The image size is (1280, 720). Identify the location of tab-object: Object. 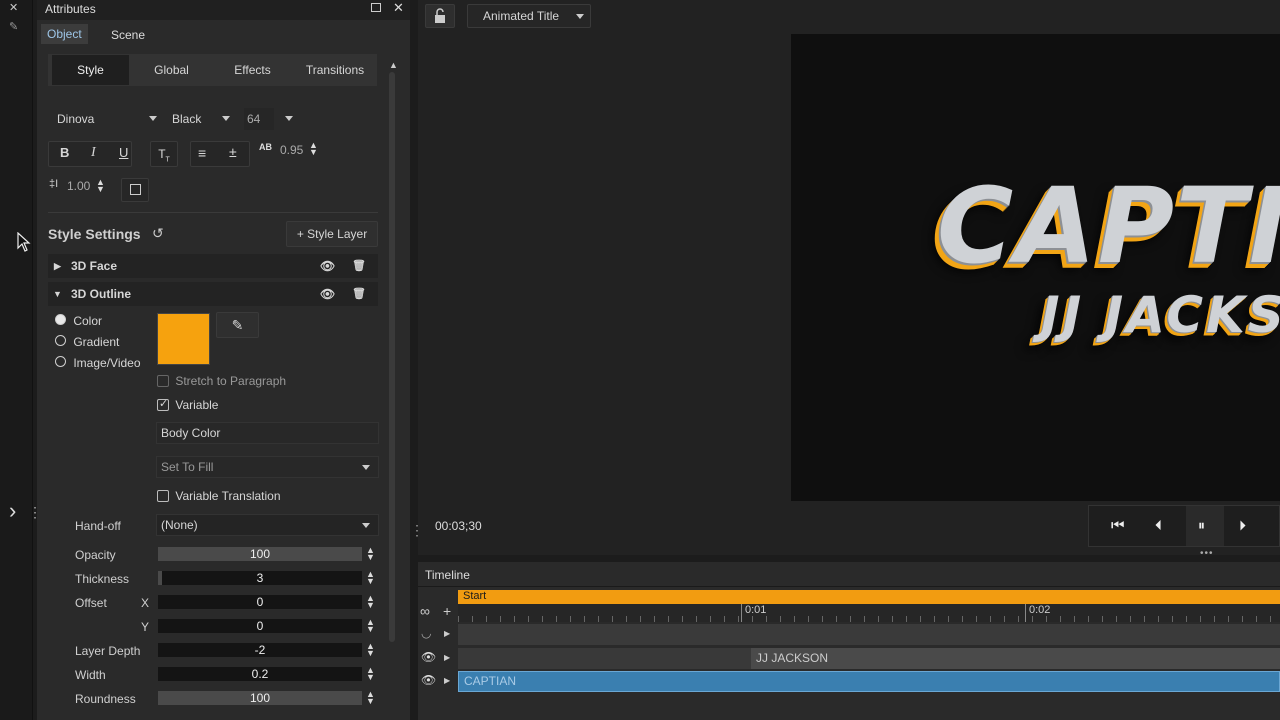
(64, 34).